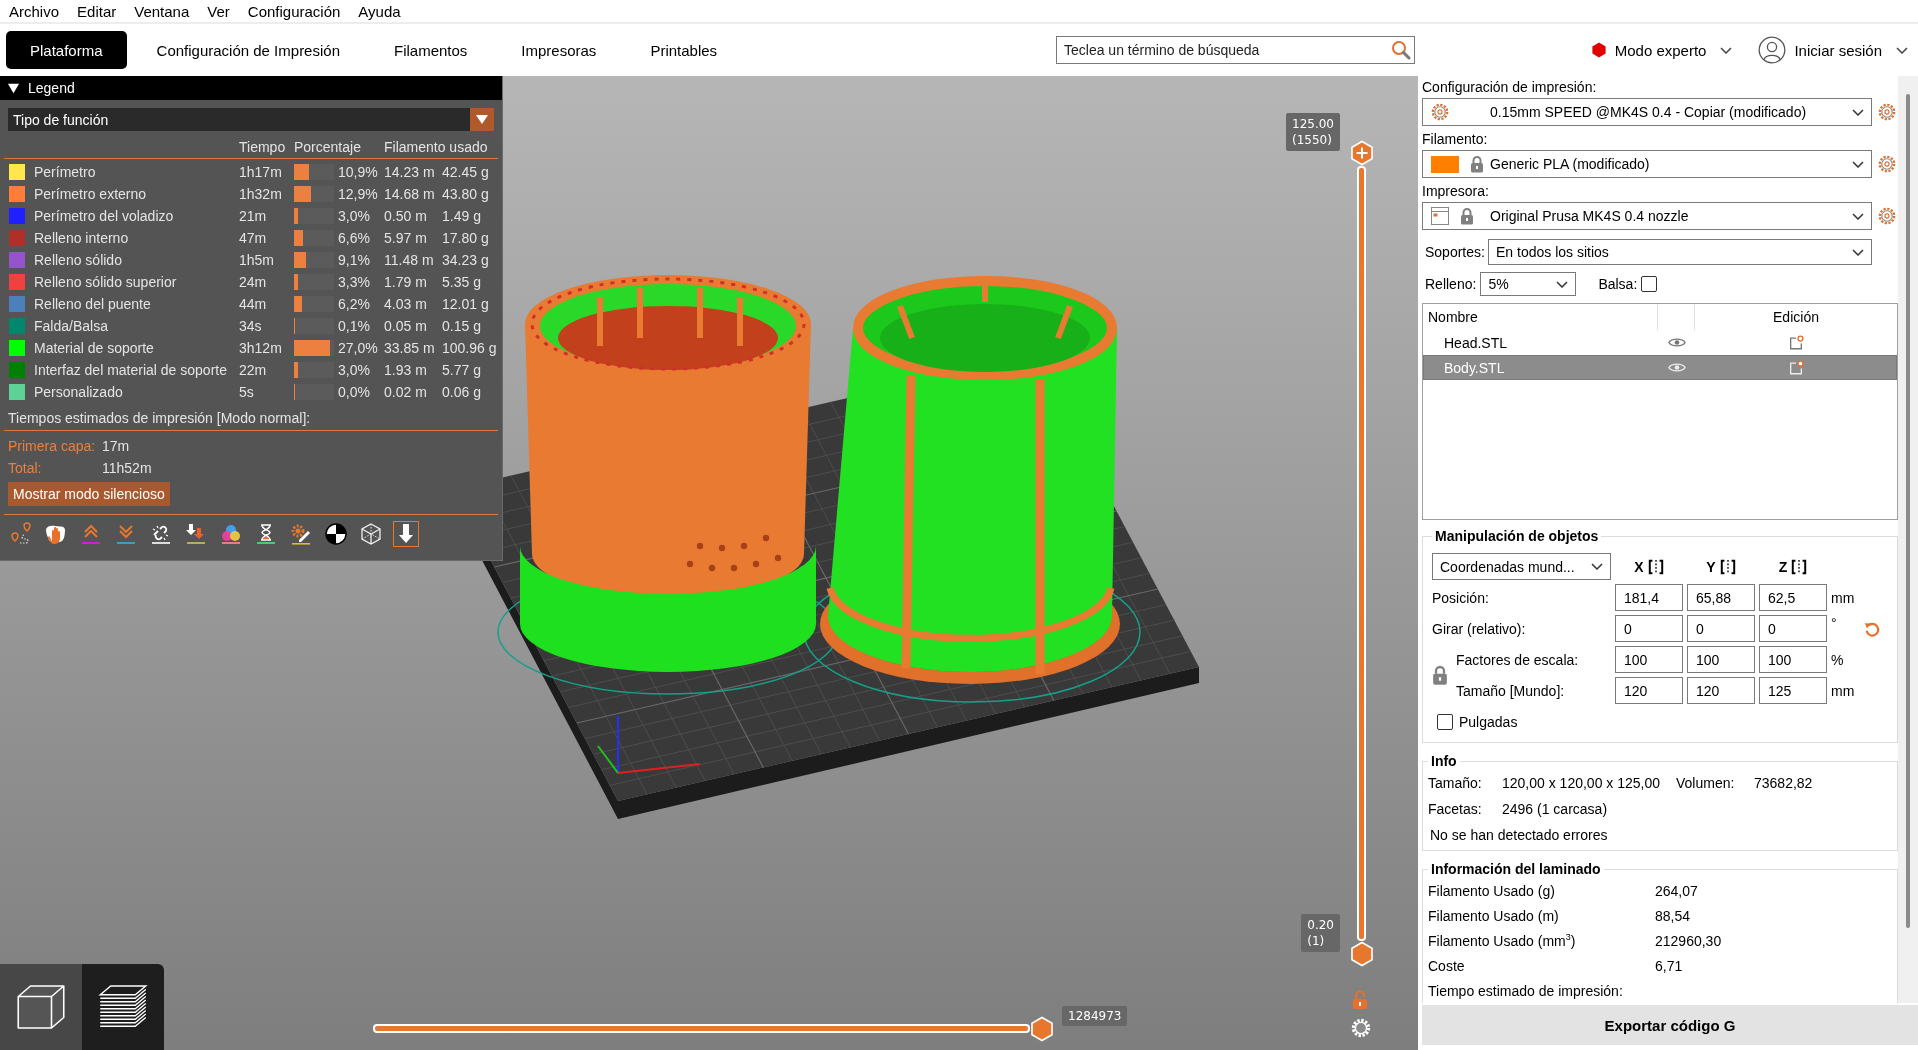 Image resolution: width=1918 pixels, height=1050 pixels. I want to click on tab: Impresoras, so click(559, 50).